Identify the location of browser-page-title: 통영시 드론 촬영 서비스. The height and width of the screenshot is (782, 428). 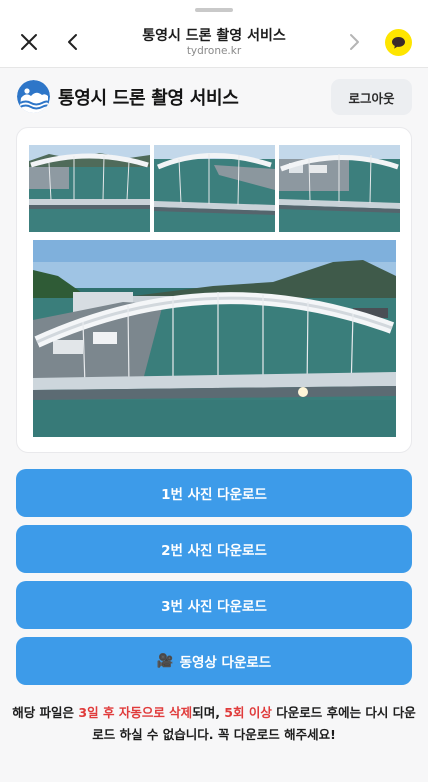
(214, 36).